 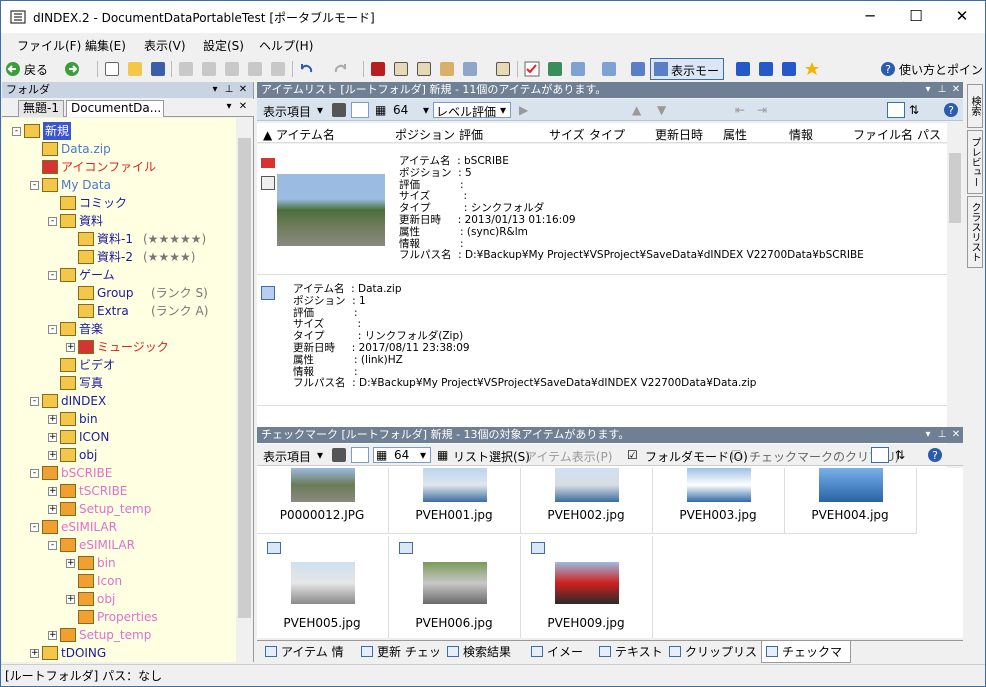 What do you see at coordinates (532, 69) in the screenshot?
I see `check-icon` at bounding box center [532, 69].